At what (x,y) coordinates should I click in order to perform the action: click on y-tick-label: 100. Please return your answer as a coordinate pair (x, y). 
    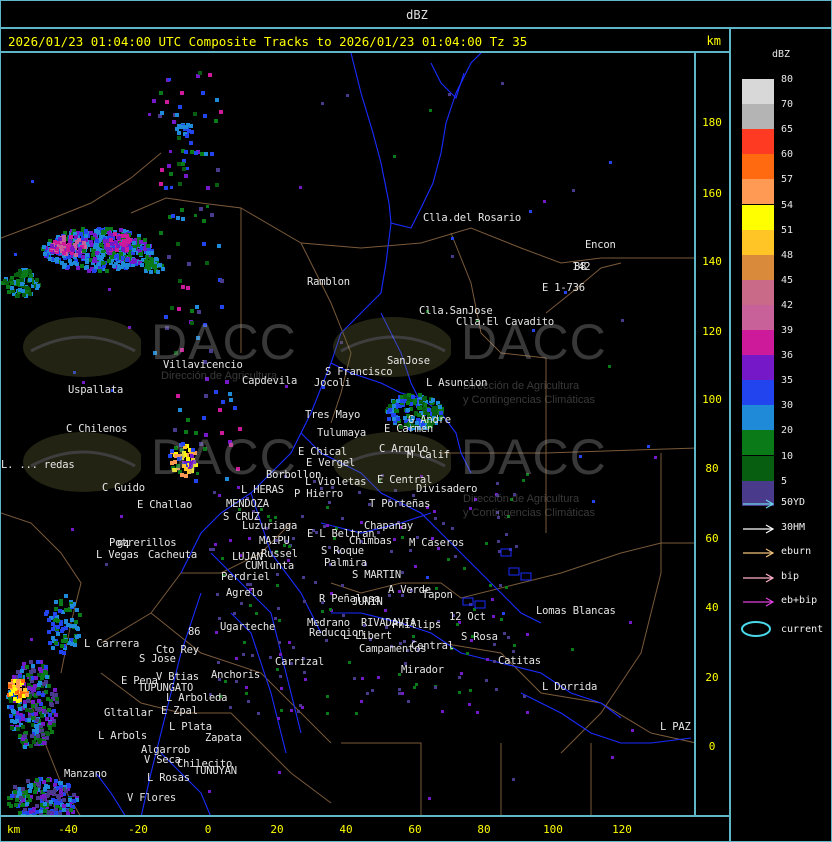
    Looking at the image, I should click on (712, 399).